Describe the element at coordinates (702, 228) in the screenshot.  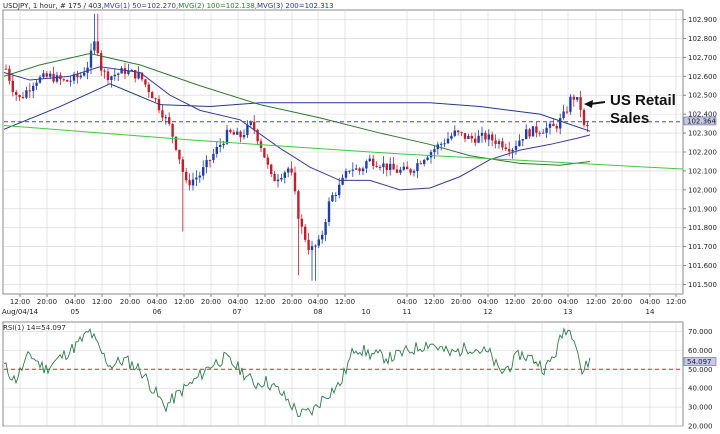
I see `price-tick-label: 101.800` at that location.